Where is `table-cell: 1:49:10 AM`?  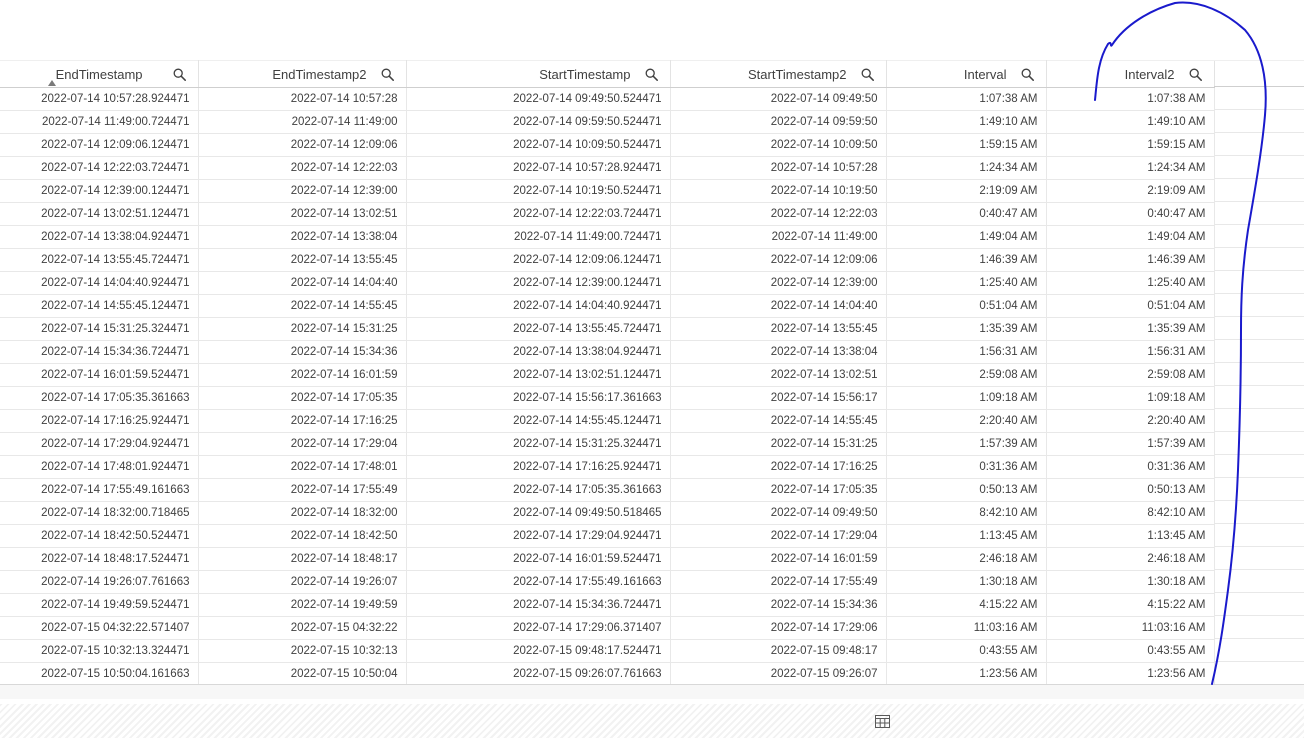 table-cell: 1:49:10 AM is located at coordinates (1130, 122).